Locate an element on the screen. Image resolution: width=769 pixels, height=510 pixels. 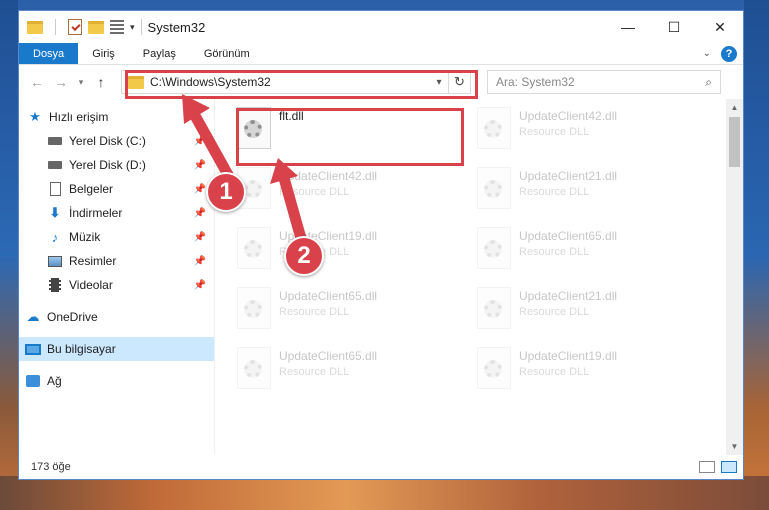
sidebar-item-quick-access: ★ Hızlı erişim is located at coordinates (116, 117).